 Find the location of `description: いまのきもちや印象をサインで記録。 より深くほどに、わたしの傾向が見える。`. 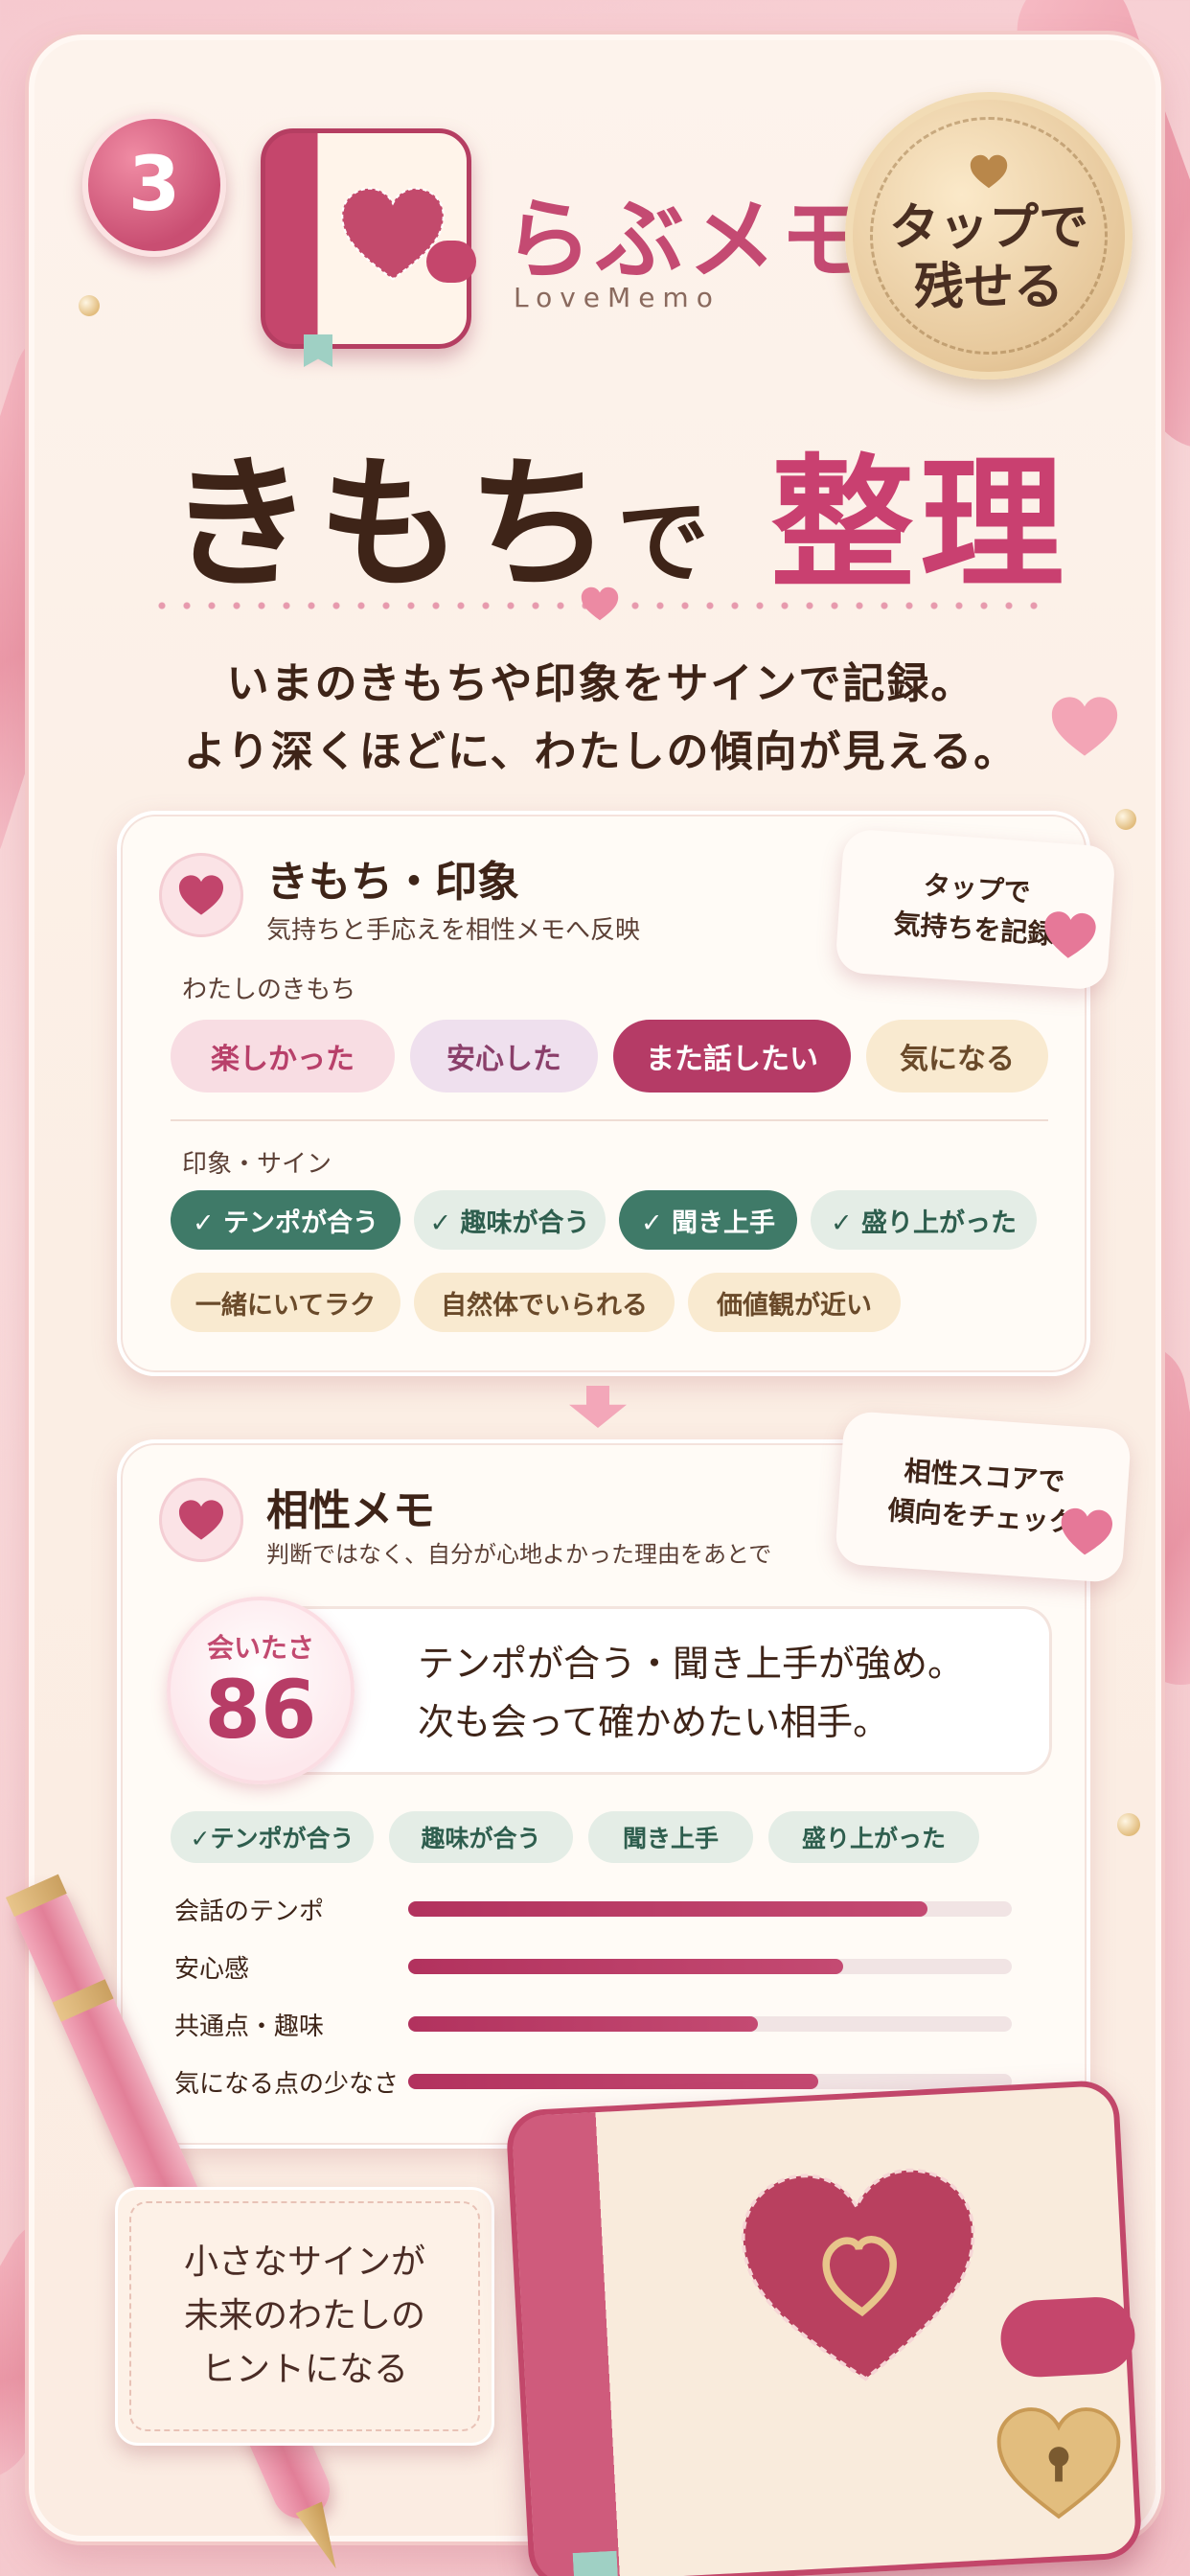

description: いまのきもちや印象をサインで記録。 より深くほどに、わたしの傾向が見える。 is located at coordinates (598, 718).